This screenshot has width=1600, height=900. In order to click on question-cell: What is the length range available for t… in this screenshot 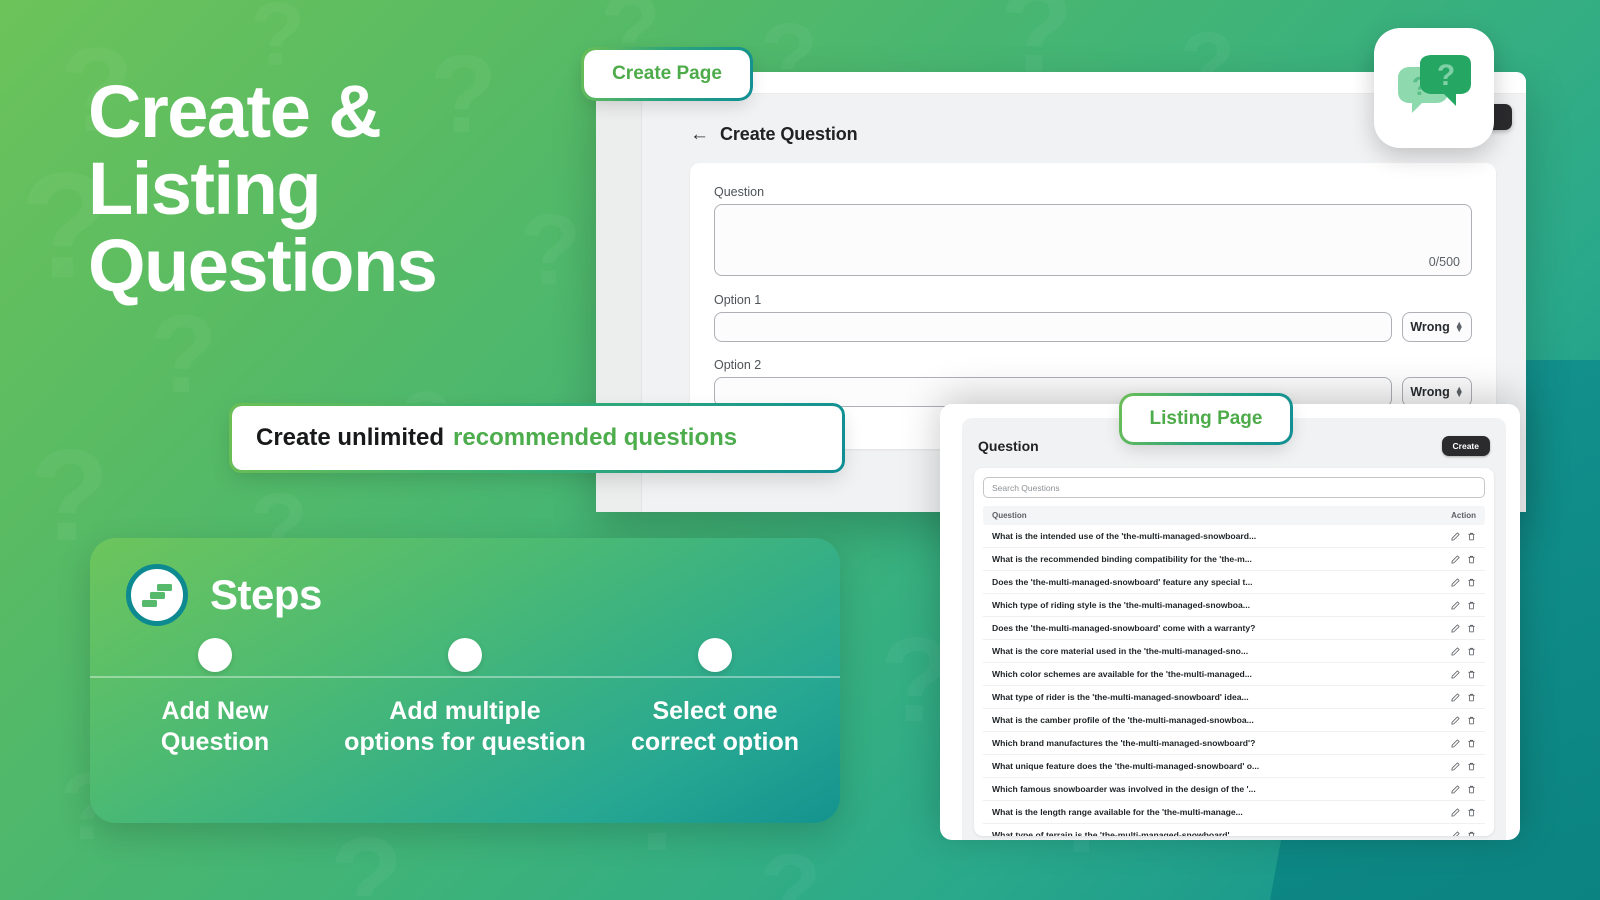, I will do `click(1117, 812)`.